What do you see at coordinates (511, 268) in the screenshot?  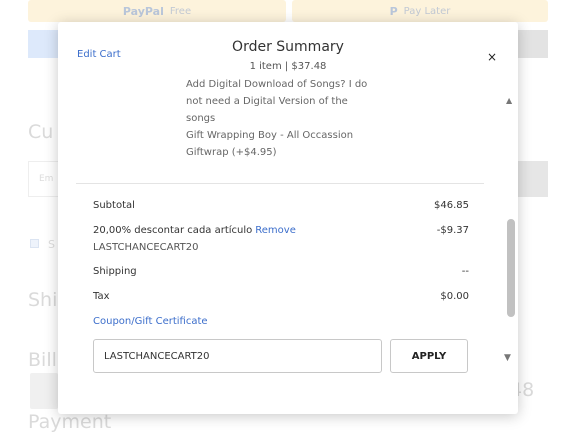 I see `scrollbar-thumb` at bounding box center [511, 268].